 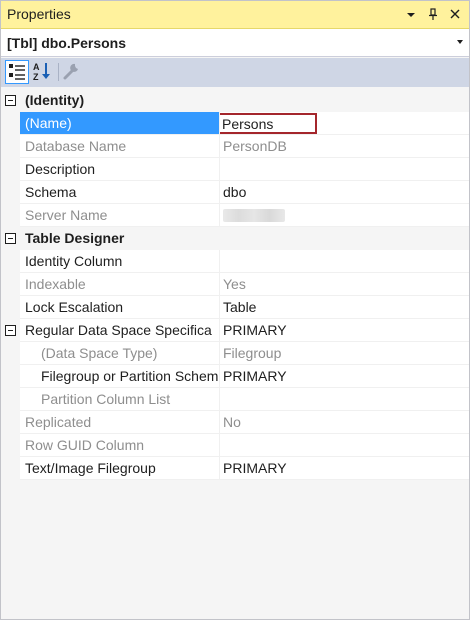 I want to click on alphabetical-icon: A Z, so click(x=41, y=72).